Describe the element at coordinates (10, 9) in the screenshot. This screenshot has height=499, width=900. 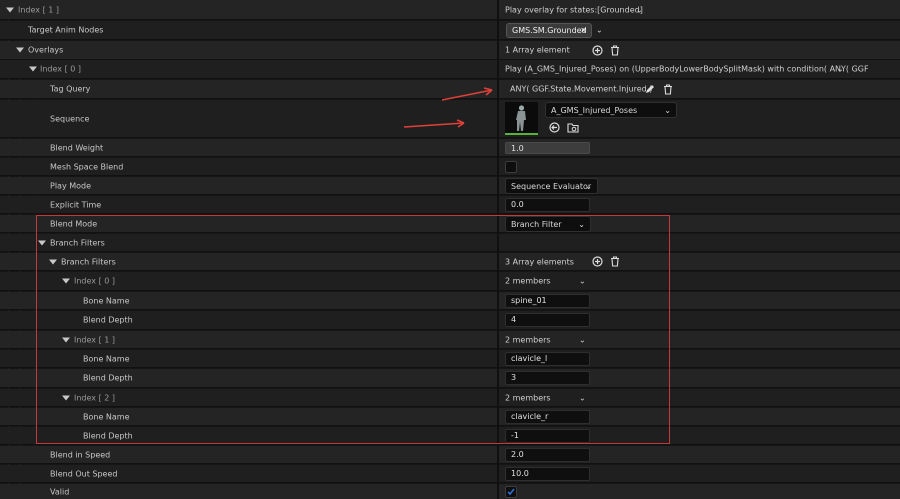
I see `collapse-arrow-icon` at that location.